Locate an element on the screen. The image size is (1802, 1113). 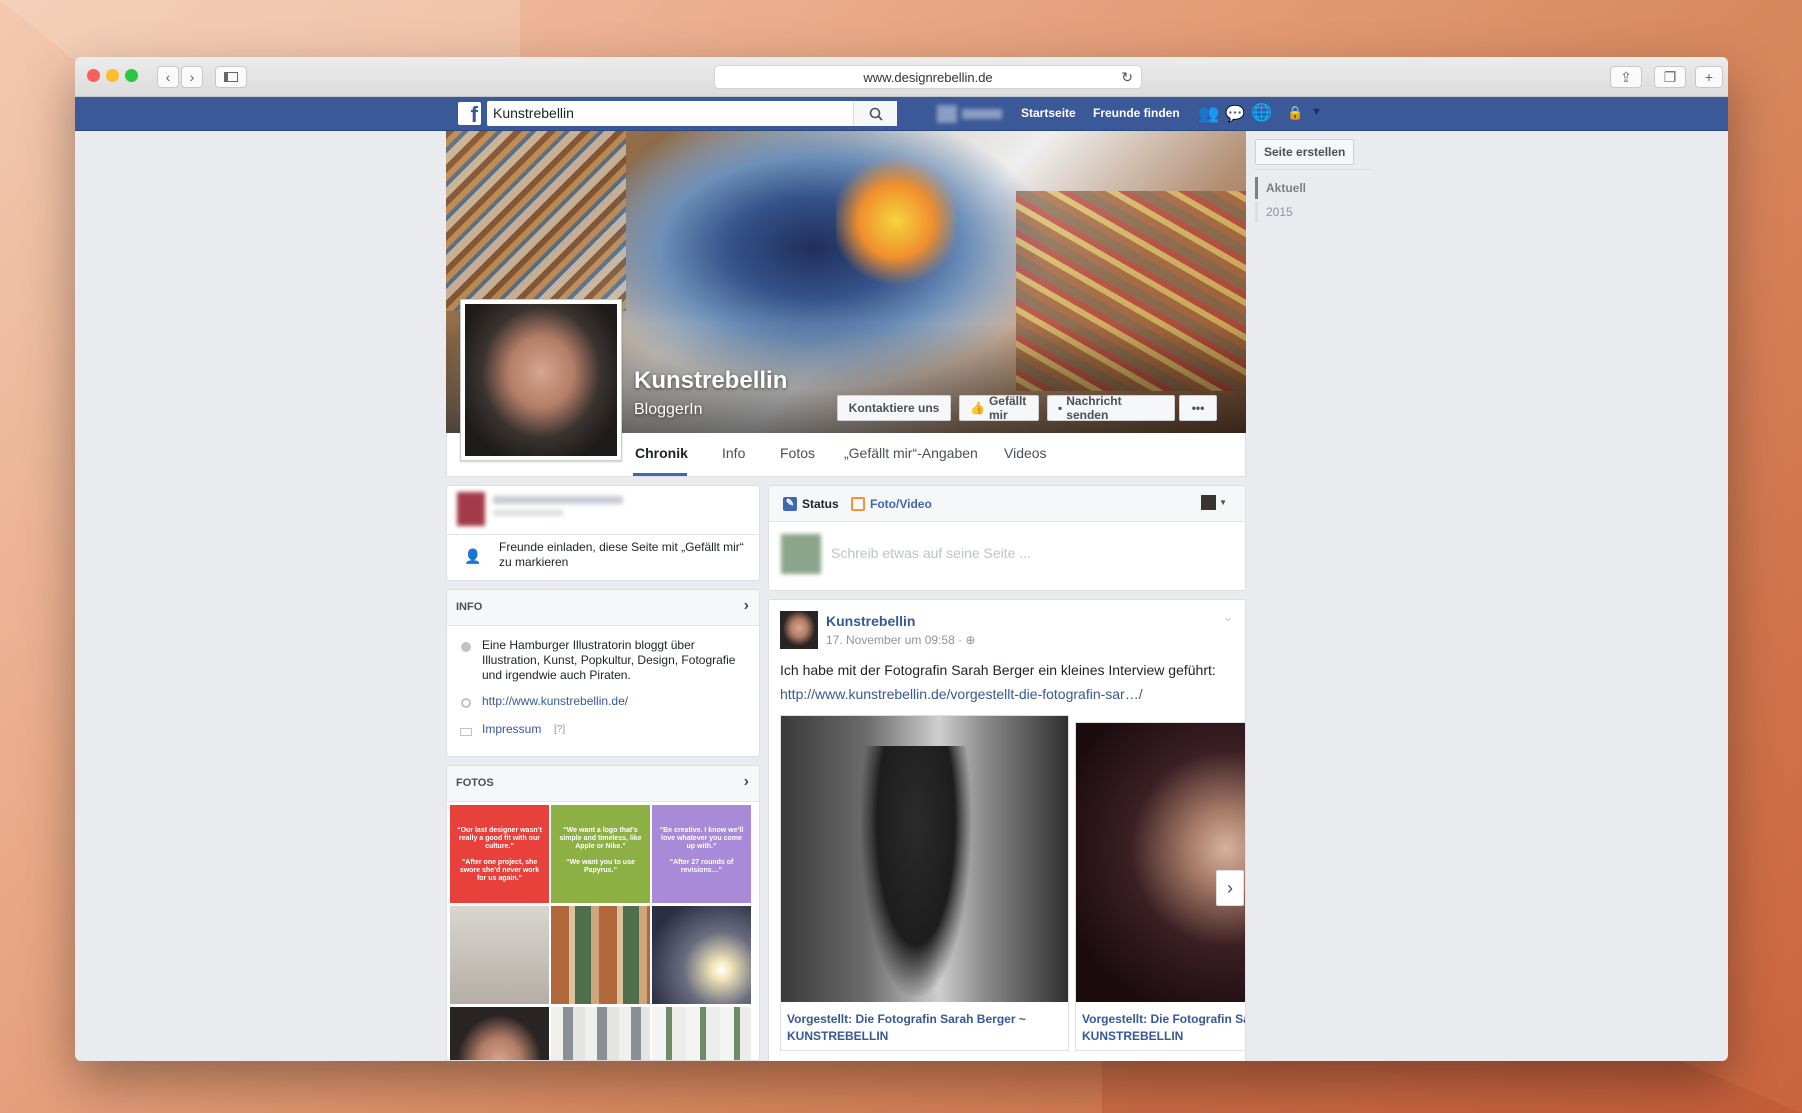
search-input: Kunstrebellin is located at coordinates (692, 113).